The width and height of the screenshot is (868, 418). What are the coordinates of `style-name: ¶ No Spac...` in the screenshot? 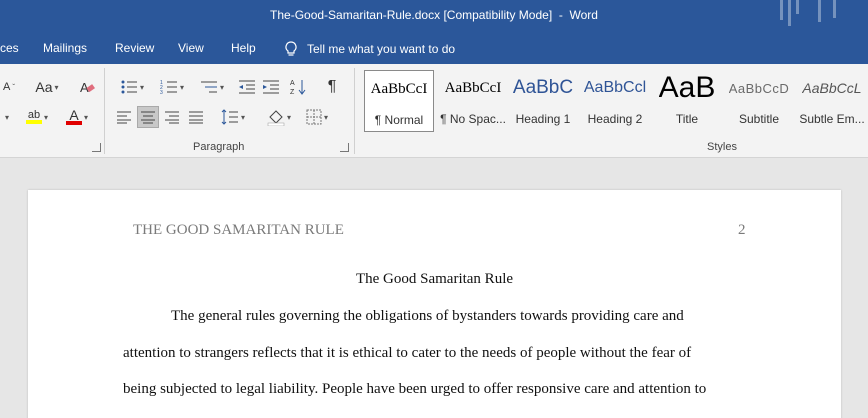 It's located at (473, 119).